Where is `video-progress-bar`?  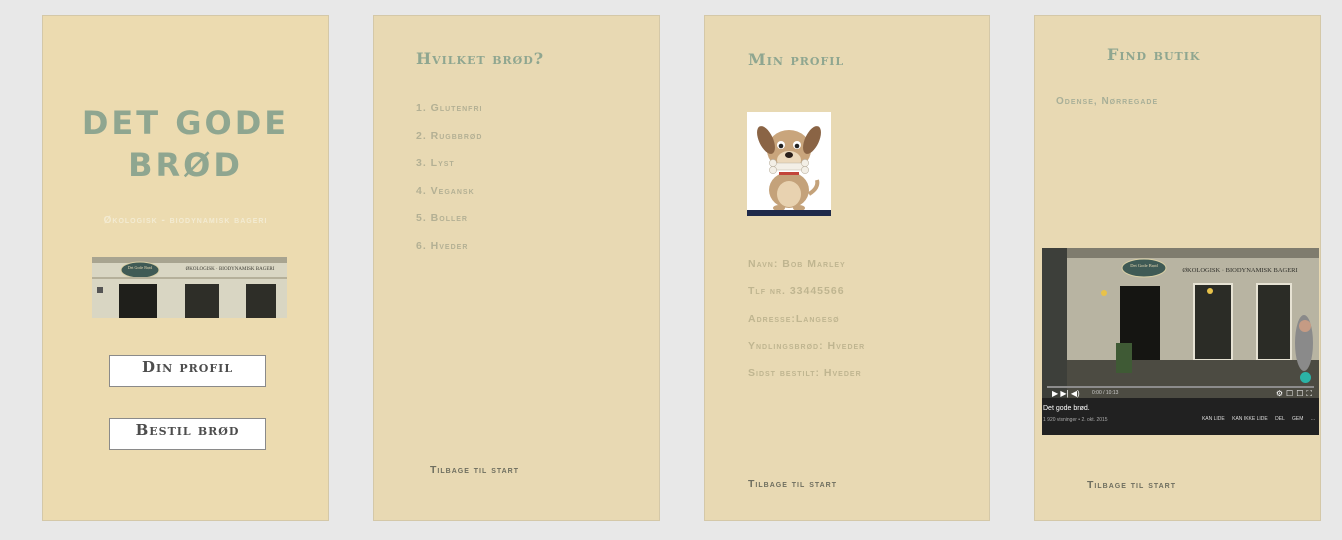
video-progress-bar is located at coordinates (1180, 387).